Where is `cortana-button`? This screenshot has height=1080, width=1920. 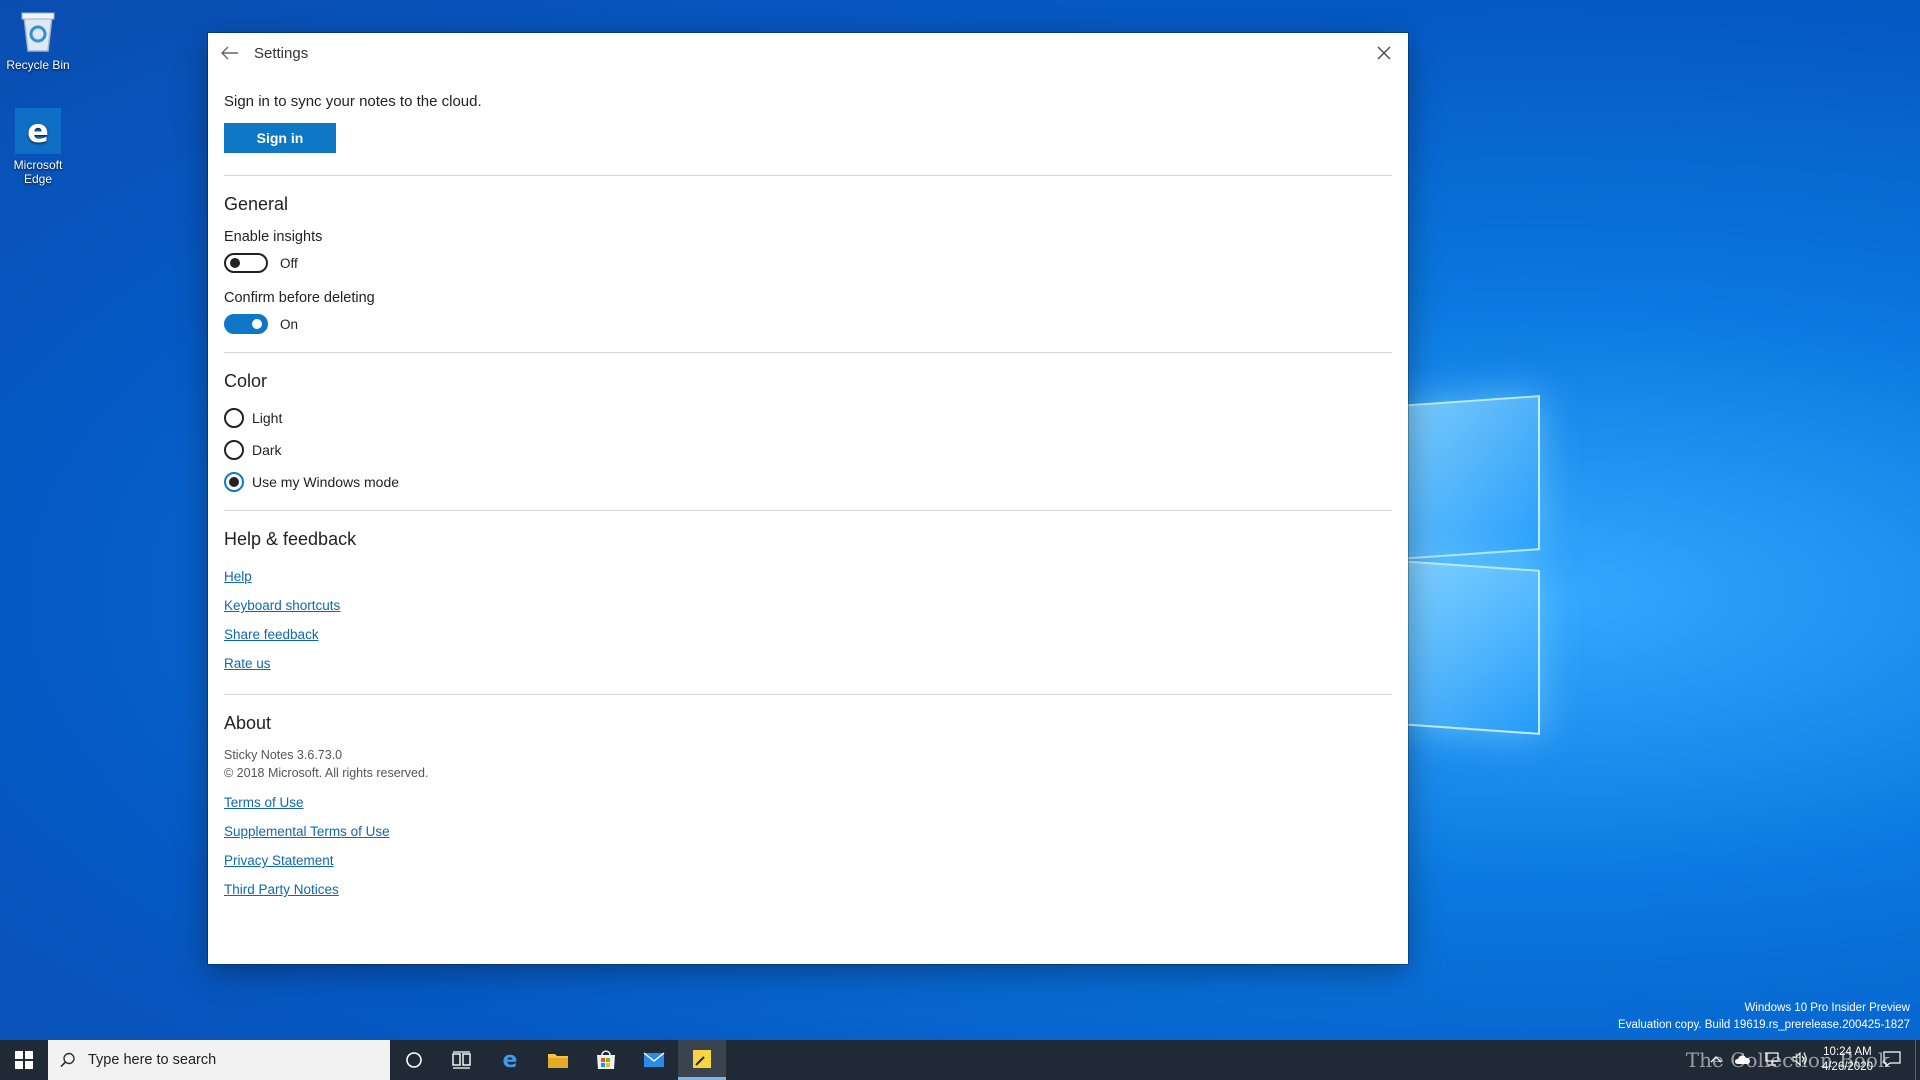
cortana-button is located at coordinates (414, 1060).